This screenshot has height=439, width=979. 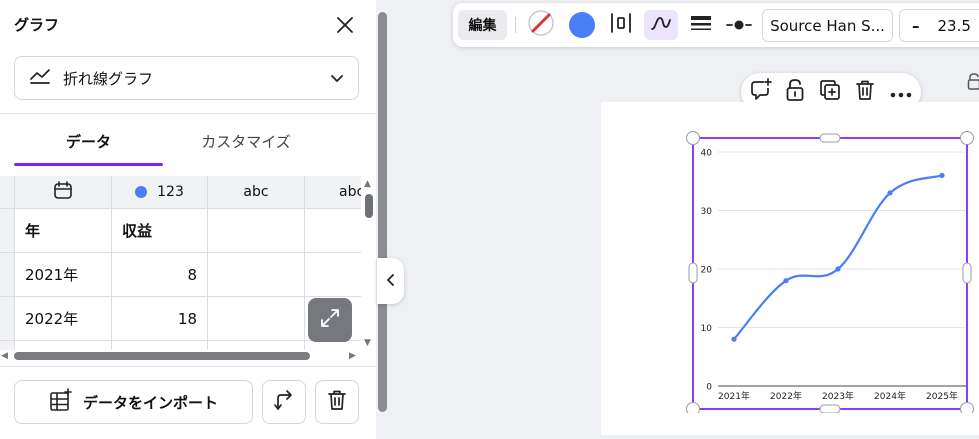 What do you see at coordinates (367, 184) in the screenshot?
I see `scroll-up-arrow: ▲` at bounding box center [367, 184].